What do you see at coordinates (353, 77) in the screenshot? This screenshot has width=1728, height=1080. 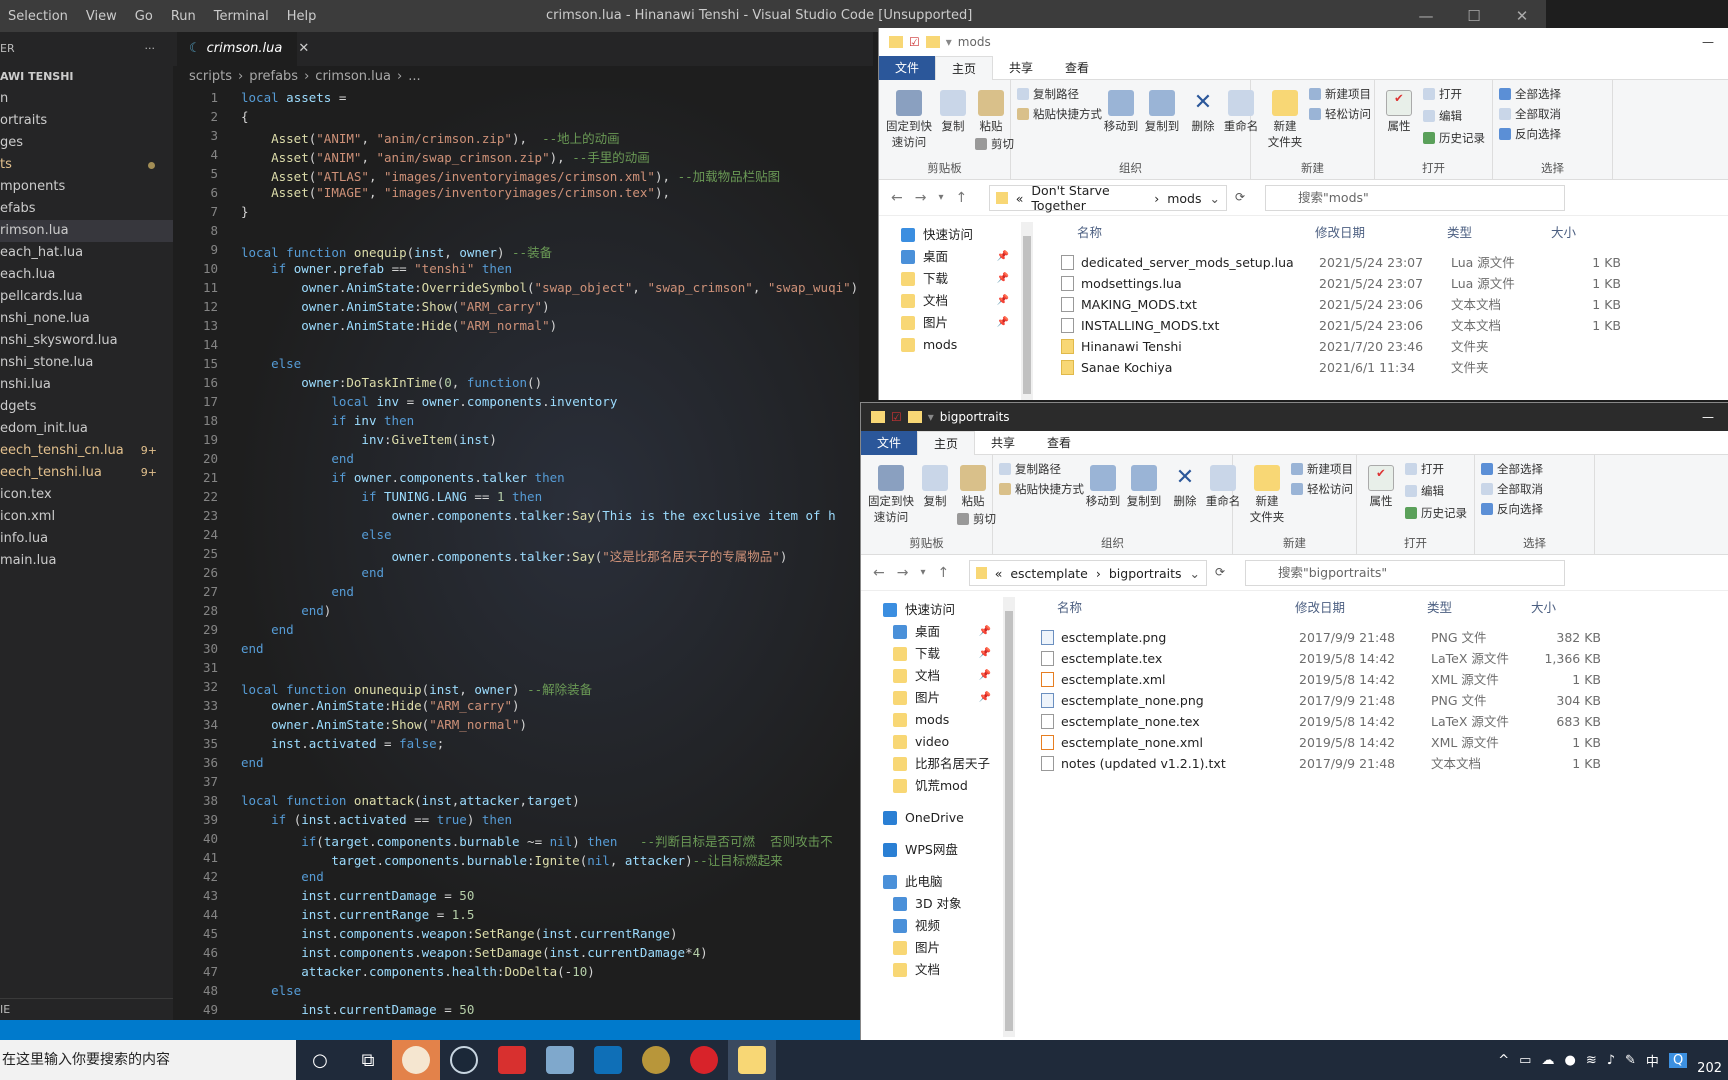 I see `breadcrumb-item: crimson.lua` at bounding box center [353, 77].